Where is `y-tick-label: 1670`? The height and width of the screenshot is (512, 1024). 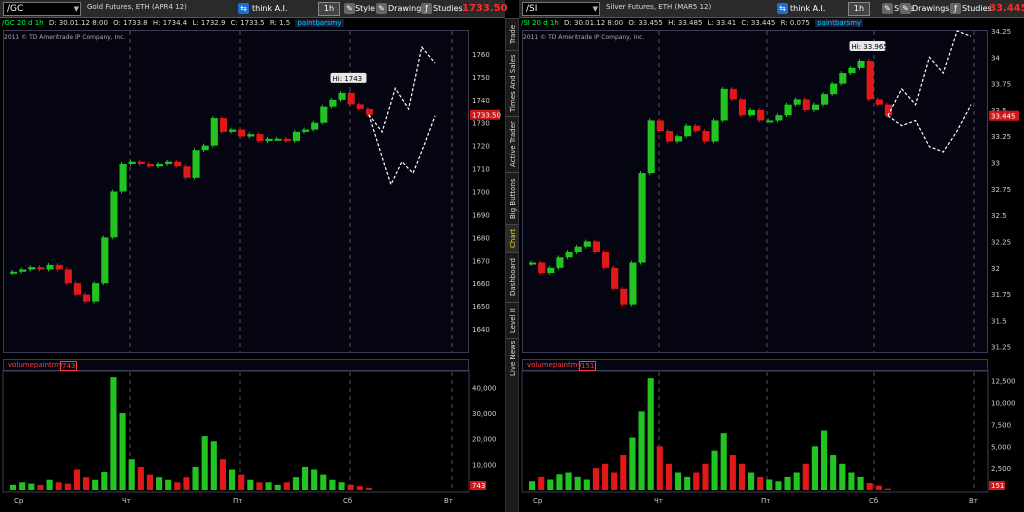 y-tick-label: 1670 is located at coordinates (481, 261).